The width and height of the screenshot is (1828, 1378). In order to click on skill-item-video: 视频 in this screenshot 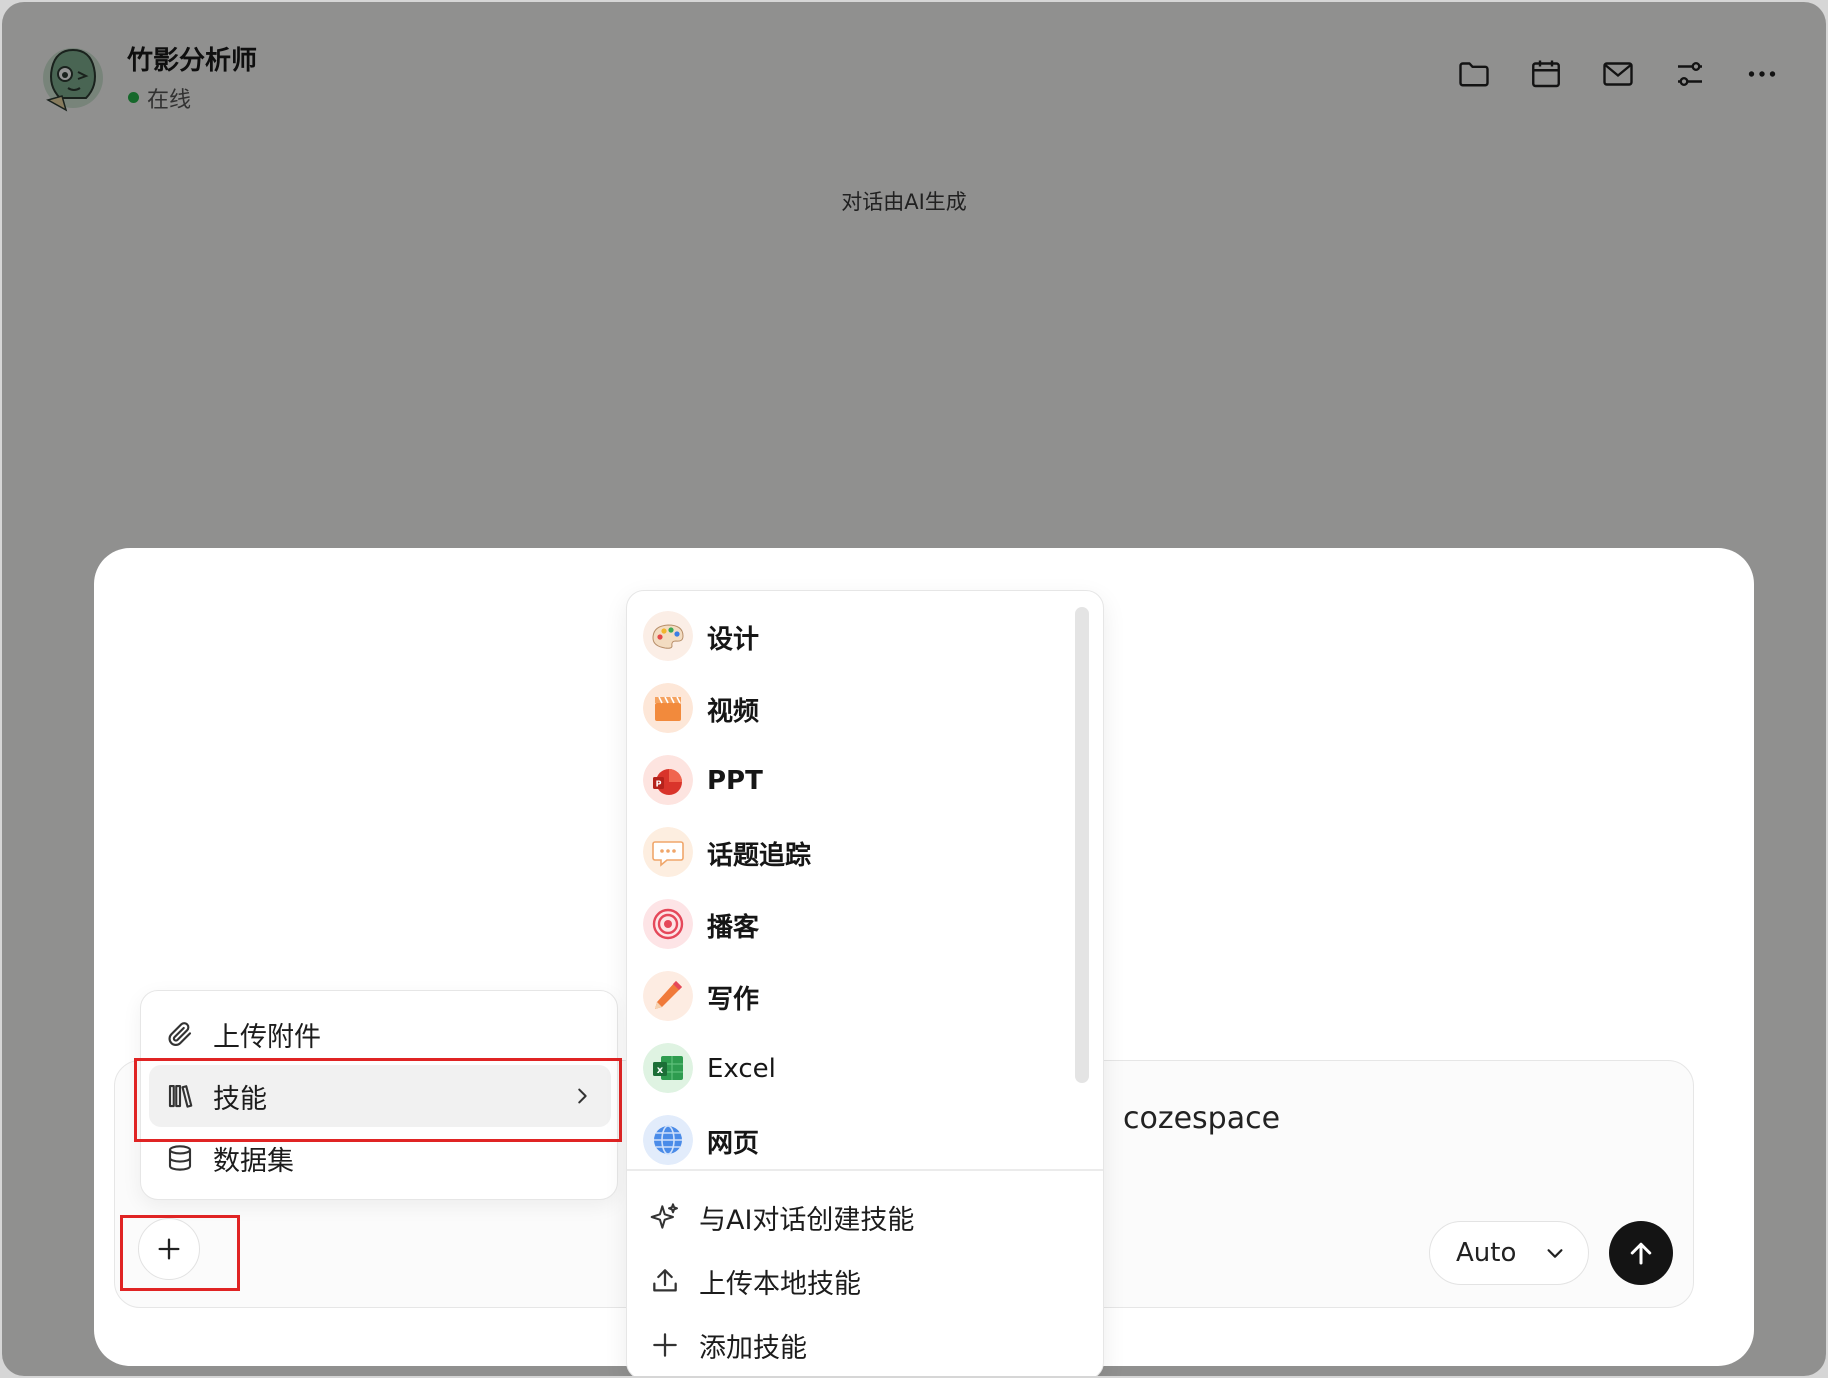, I will do `click(853, 709)`.